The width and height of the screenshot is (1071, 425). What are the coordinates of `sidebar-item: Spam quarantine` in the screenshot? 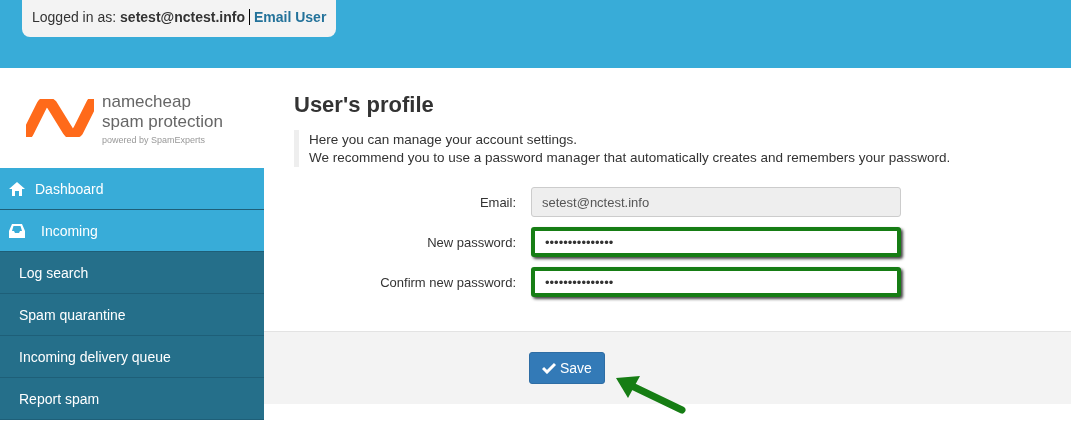 It's located at (132, 315).